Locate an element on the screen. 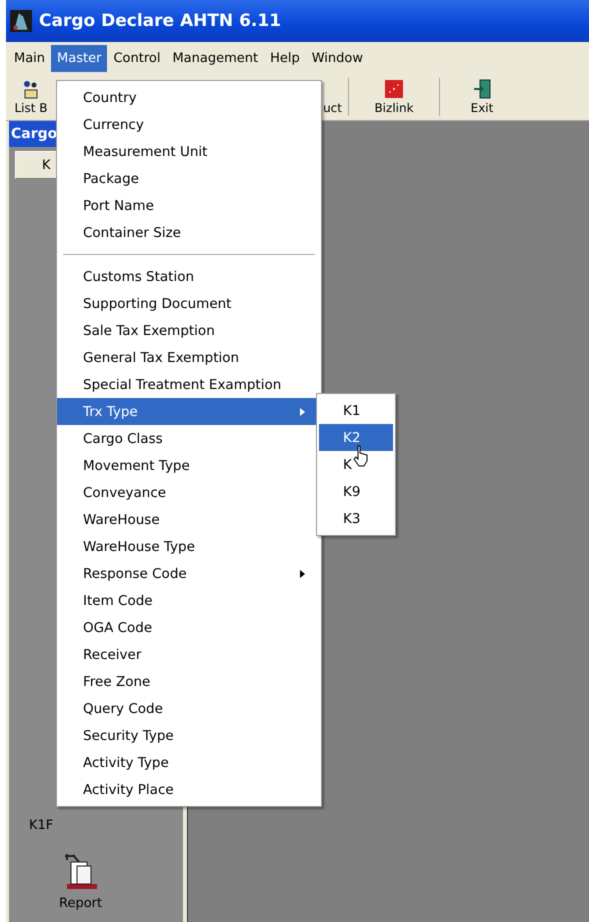  toolbar-button: Exit is located at coordinates (482, 97).